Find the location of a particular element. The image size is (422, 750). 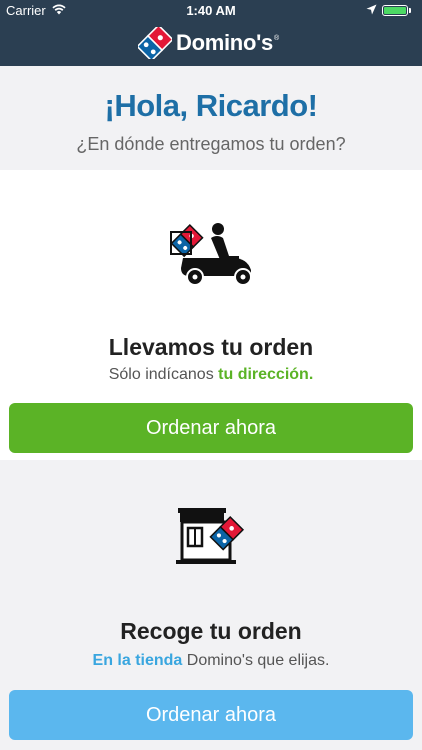

store-icon is located at coordinates (210, 536).